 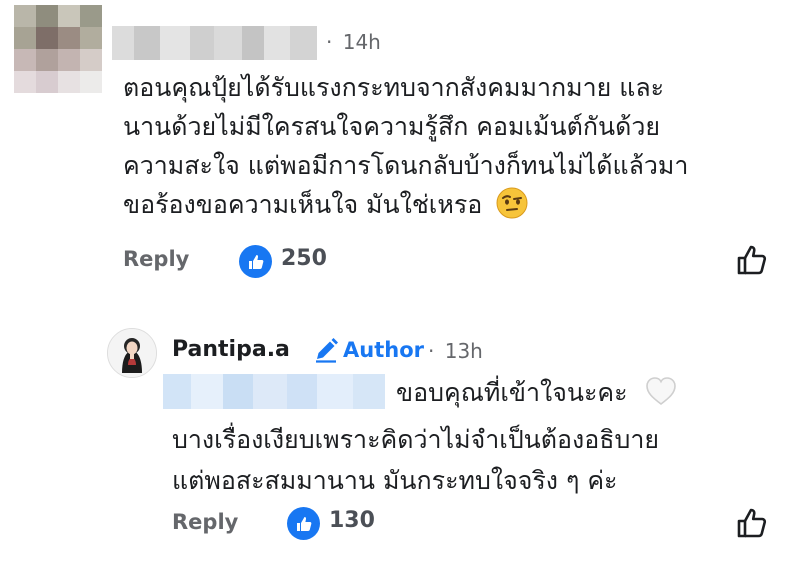 I want to click on reply-line: แต่พอสะสมมานาน มันกระทบใจจริง ๆ ค่ะ, so click(x=395, y=480).